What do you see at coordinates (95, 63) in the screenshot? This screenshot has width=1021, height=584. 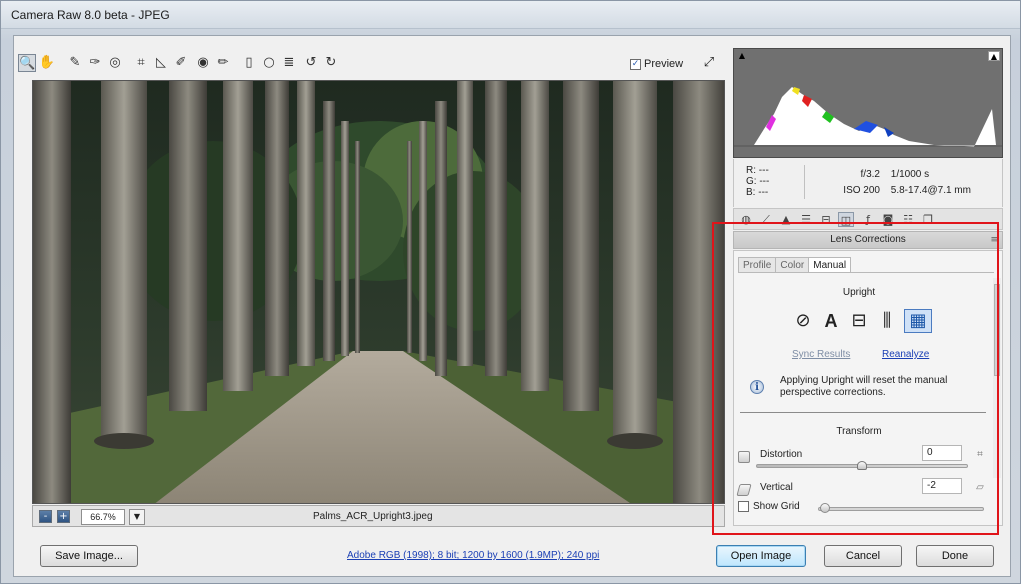 I see `color-sampler-tool-icon: ✑` at bounding box center [95, 63].